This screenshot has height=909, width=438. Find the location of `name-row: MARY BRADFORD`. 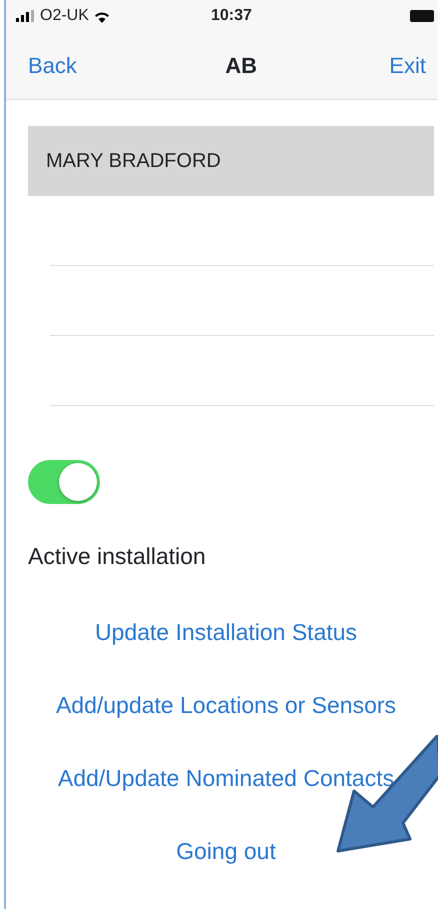

name-row: MARY BRADFORD is located at coordinates (231, 161).